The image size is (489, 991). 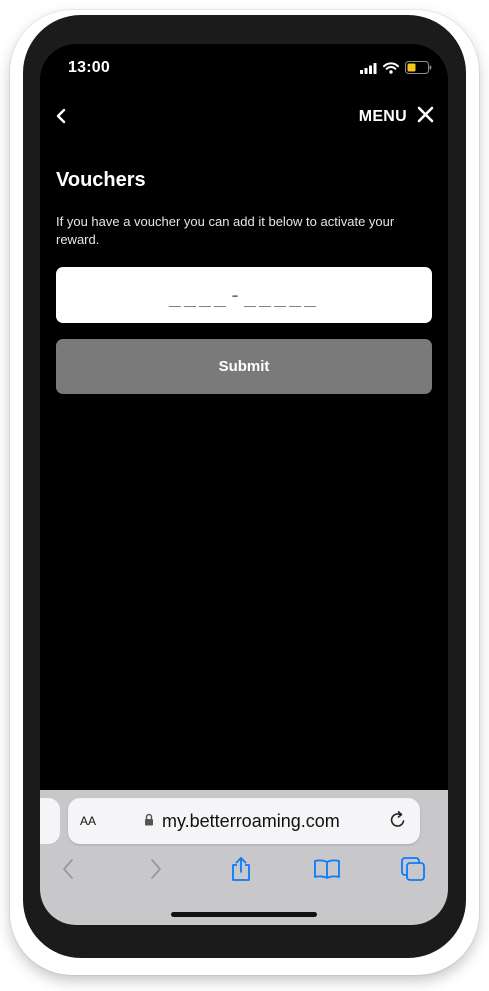 I want to click on cellular-signal-icon, so click(x=368, y=70).